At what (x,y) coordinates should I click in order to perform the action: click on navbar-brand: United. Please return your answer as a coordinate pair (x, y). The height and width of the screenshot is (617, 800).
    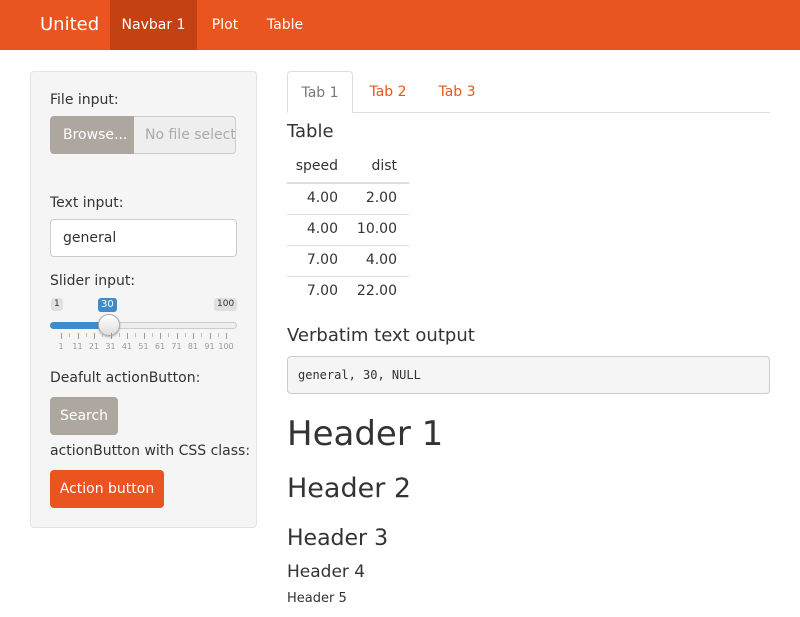
    Looking at the image, I should click on (69, 25).